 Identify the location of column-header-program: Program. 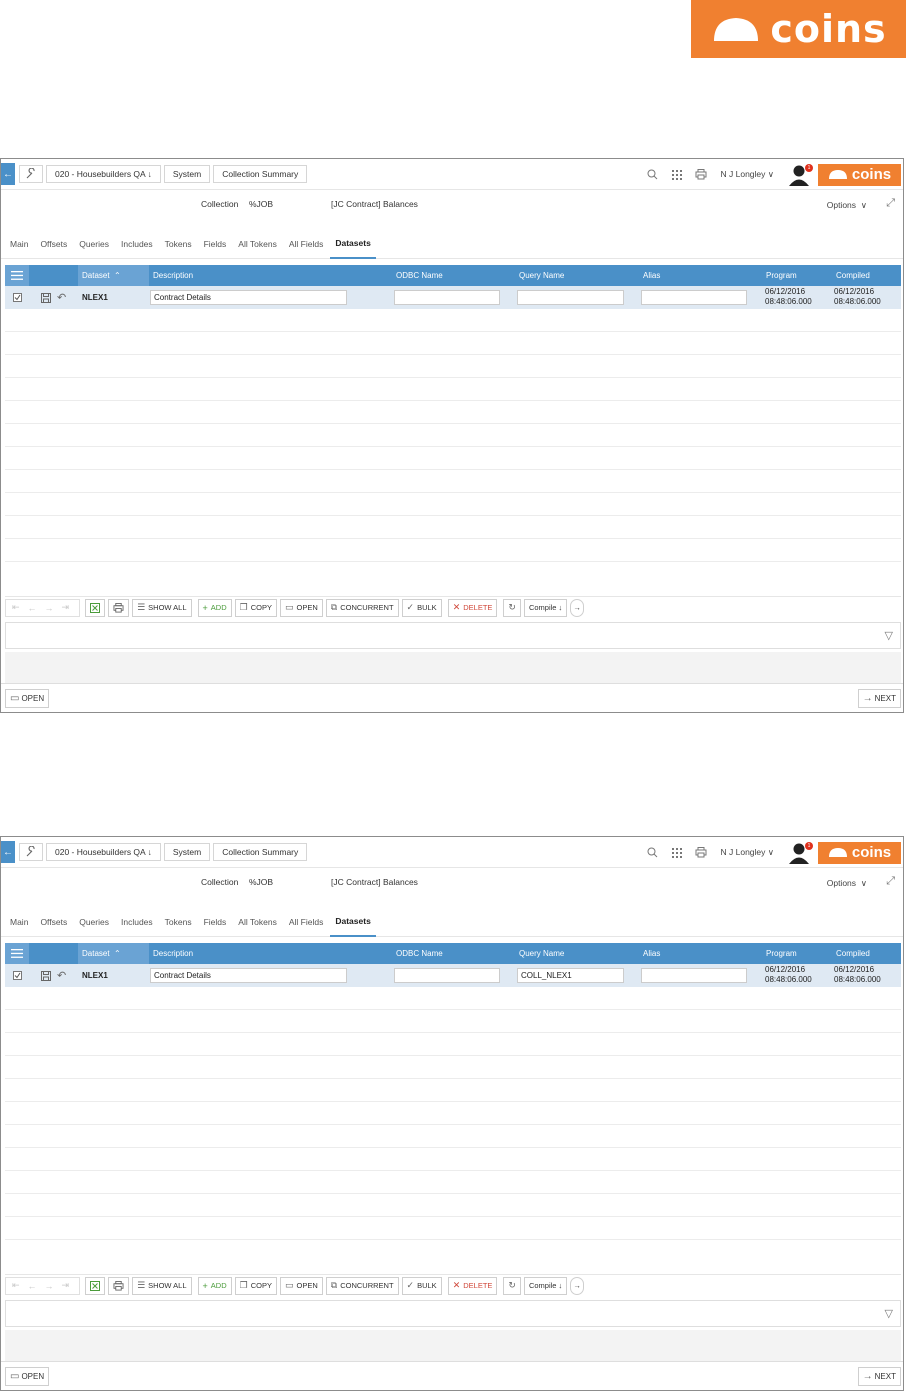
(797, 275).